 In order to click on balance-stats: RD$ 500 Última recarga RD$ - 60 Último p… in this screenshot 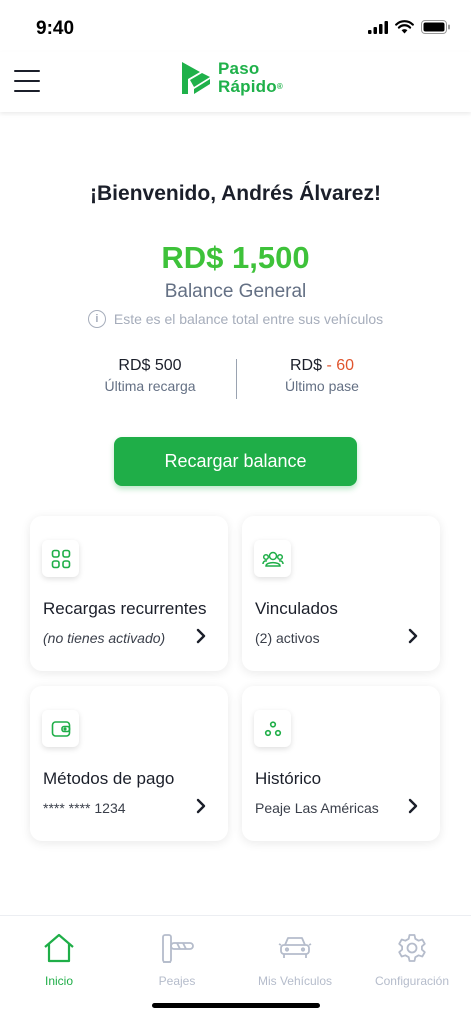, I will do `click(235, 379)`.